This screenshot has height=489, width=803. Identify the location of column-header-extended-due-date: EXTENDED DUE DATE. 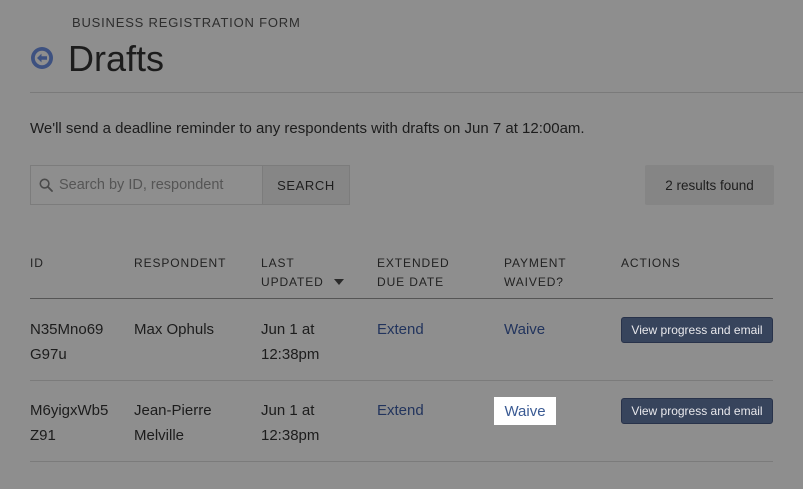
(413, 273).